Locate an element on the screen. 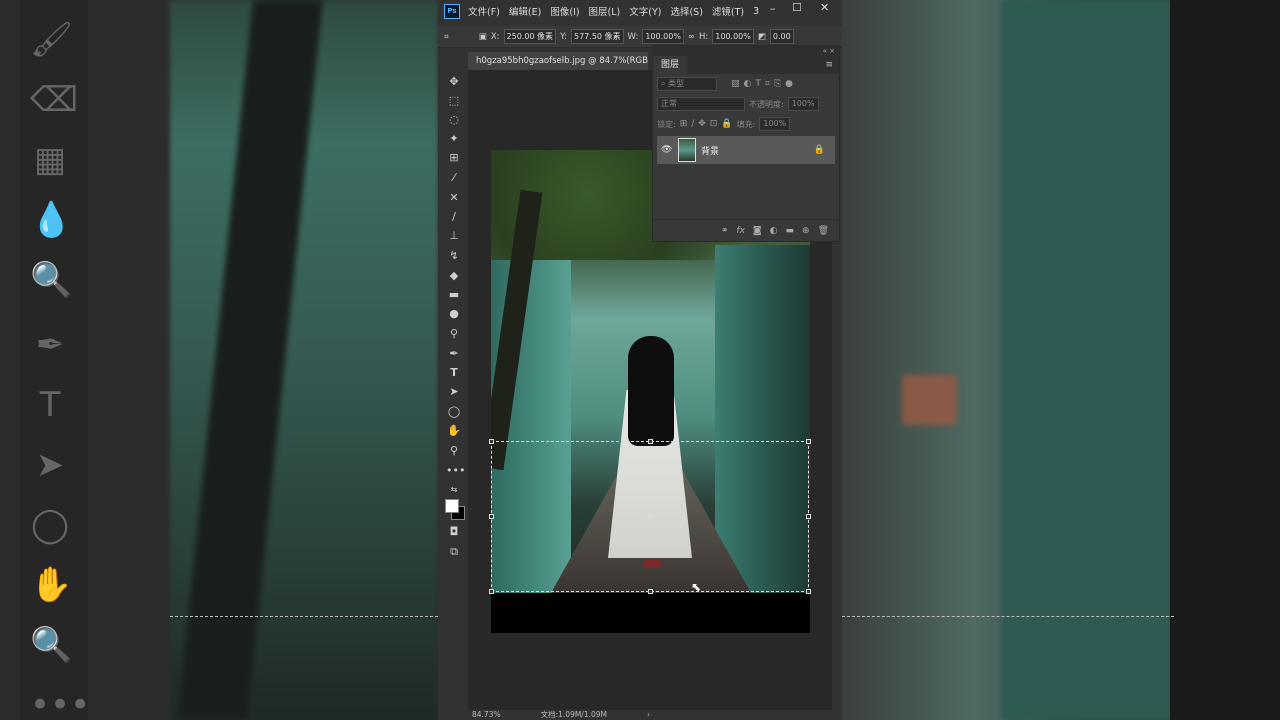 The height and width of the screenshot is (720, 1280). ellipse-icon: ◯ is located at coordinates (50, 525).